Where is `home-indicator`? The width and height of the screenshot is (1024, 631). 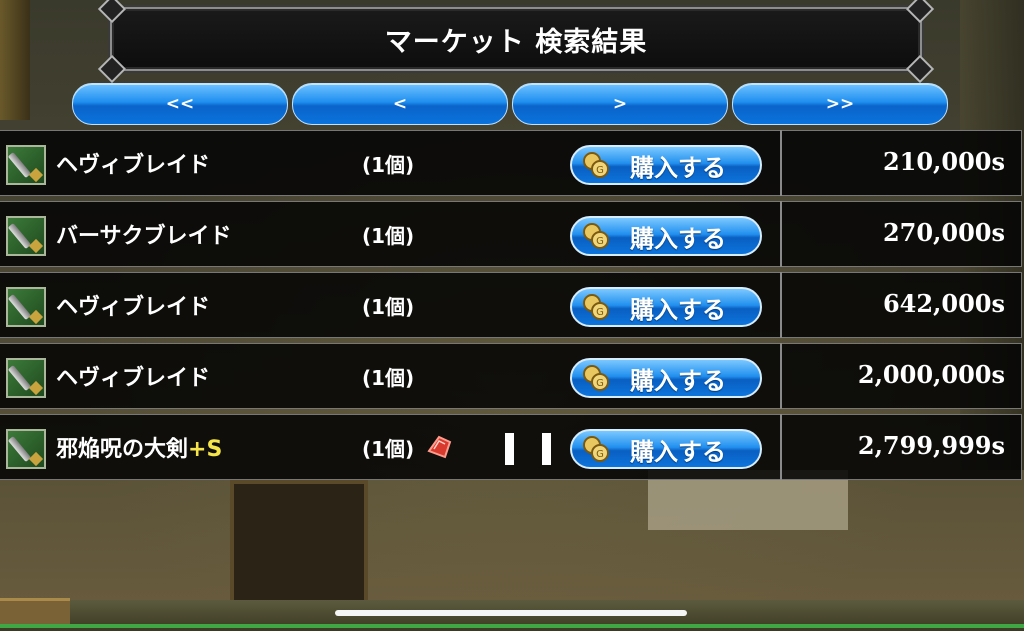
home-indicator is located at coordinates (511, 613).